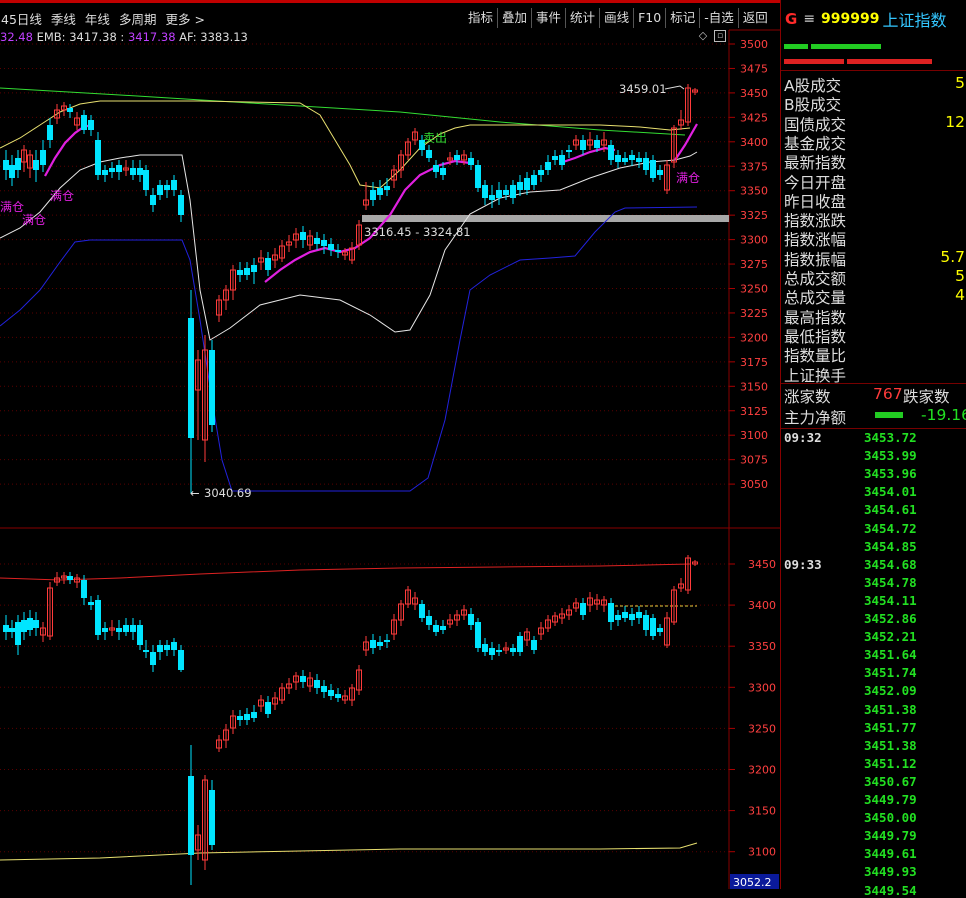 The width and height of the screenshot is (966, 898). What do you see at coordinates (97, 18) in the screenshot?
I see `period-year: 年线` at bounding box center [97, 18].